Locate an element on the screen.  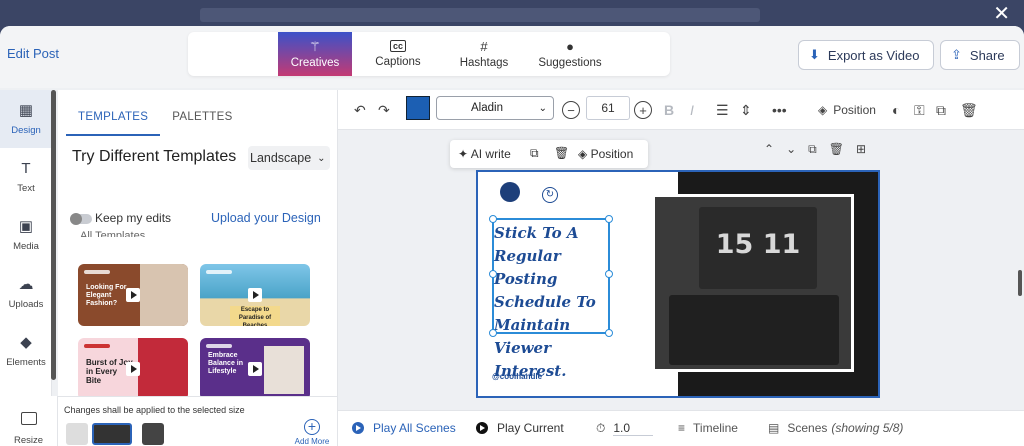
hash-icon: # is located at coordinates (484, 46).